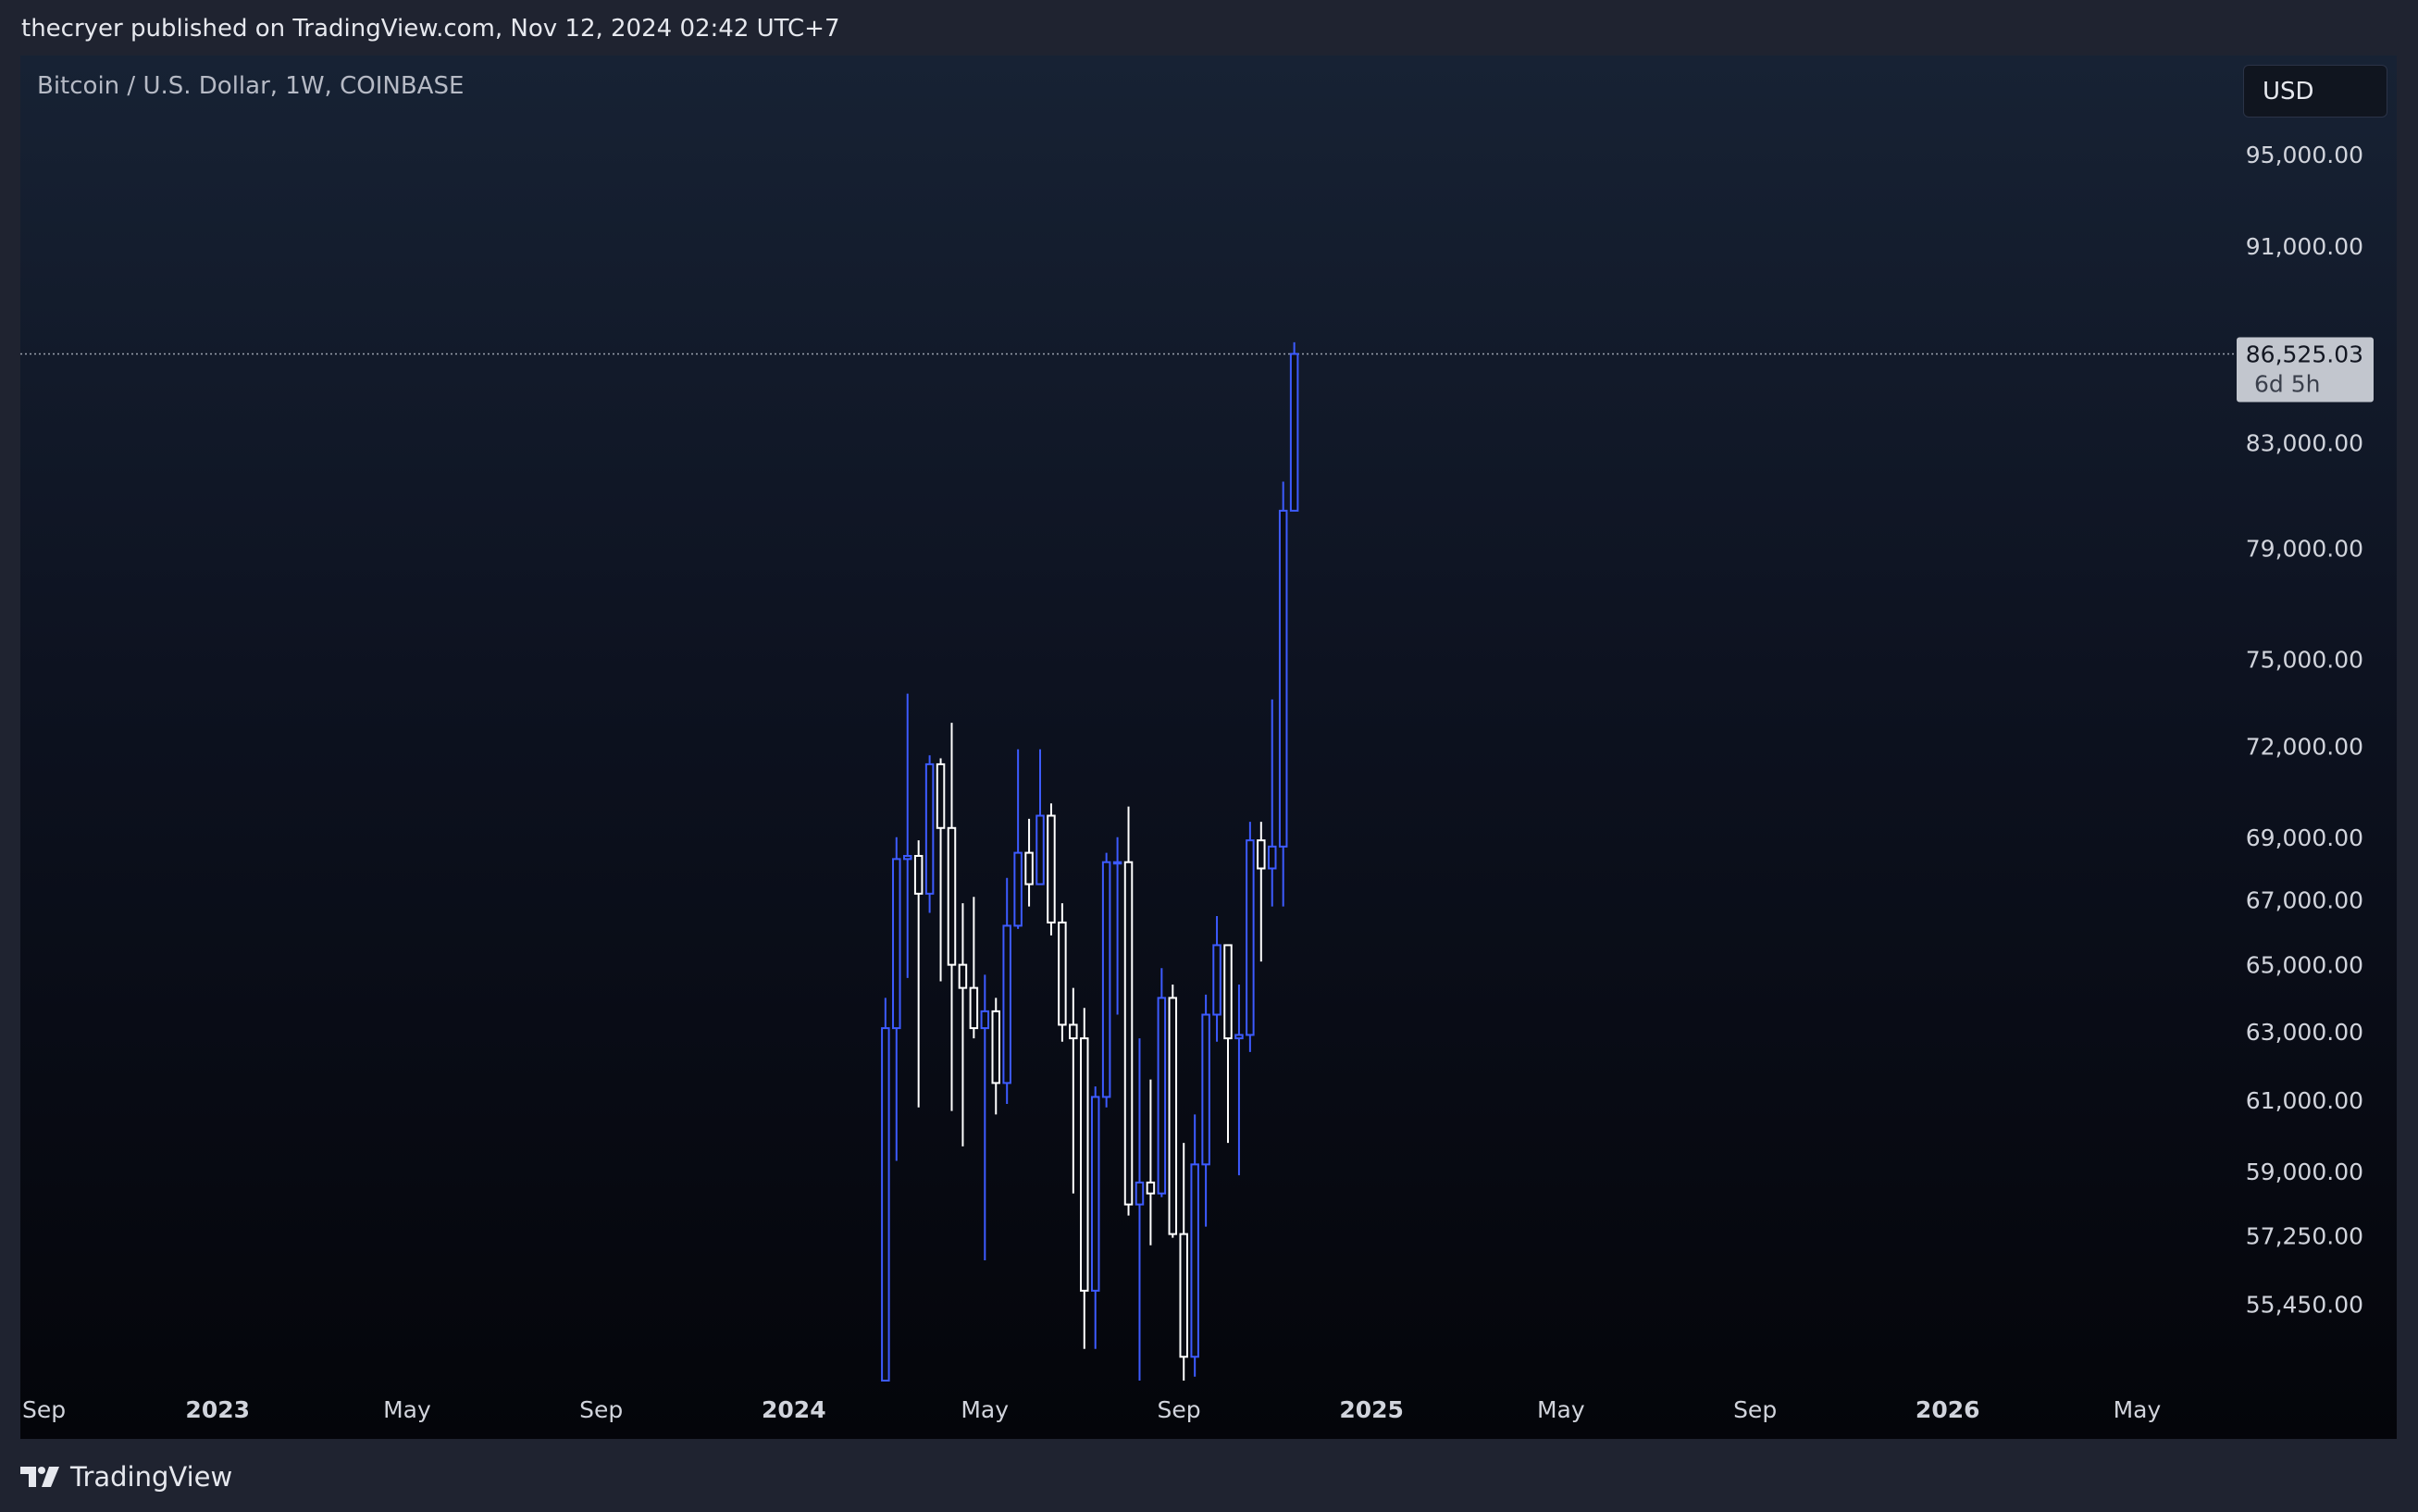 The width and height of the screenshot is (2418, 1512). What do you see at coordinates (2304, 246) in the screenshot?
I see `price-axis-label: 91,000.00` at bounding box center [2304, 246].